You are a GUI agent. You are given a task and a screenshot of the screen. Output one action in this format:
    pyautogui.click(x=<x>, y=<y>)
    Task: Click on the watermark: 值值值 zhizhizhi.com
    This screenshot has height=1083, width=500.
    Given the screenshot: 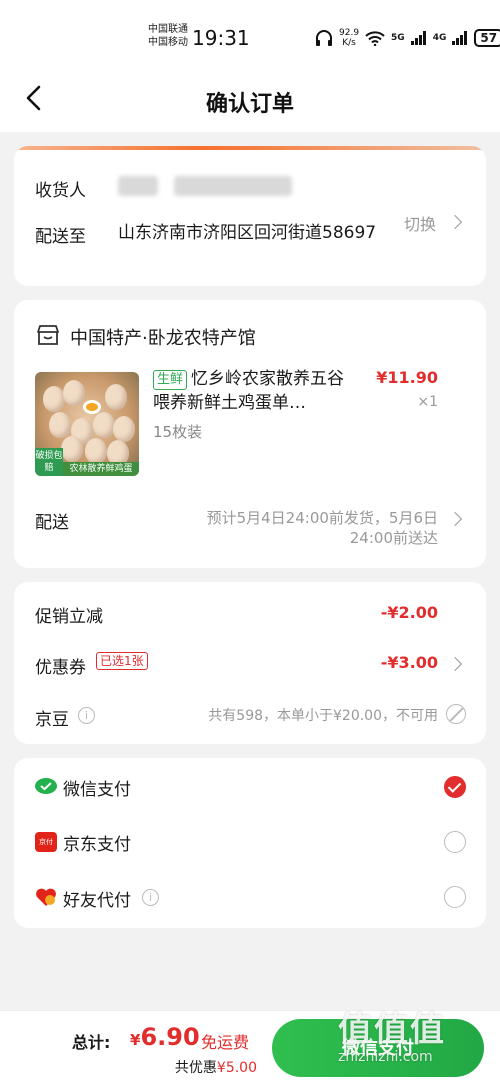 What is the action you would take?
    pyautogui.click(x=413, y=1033)
    